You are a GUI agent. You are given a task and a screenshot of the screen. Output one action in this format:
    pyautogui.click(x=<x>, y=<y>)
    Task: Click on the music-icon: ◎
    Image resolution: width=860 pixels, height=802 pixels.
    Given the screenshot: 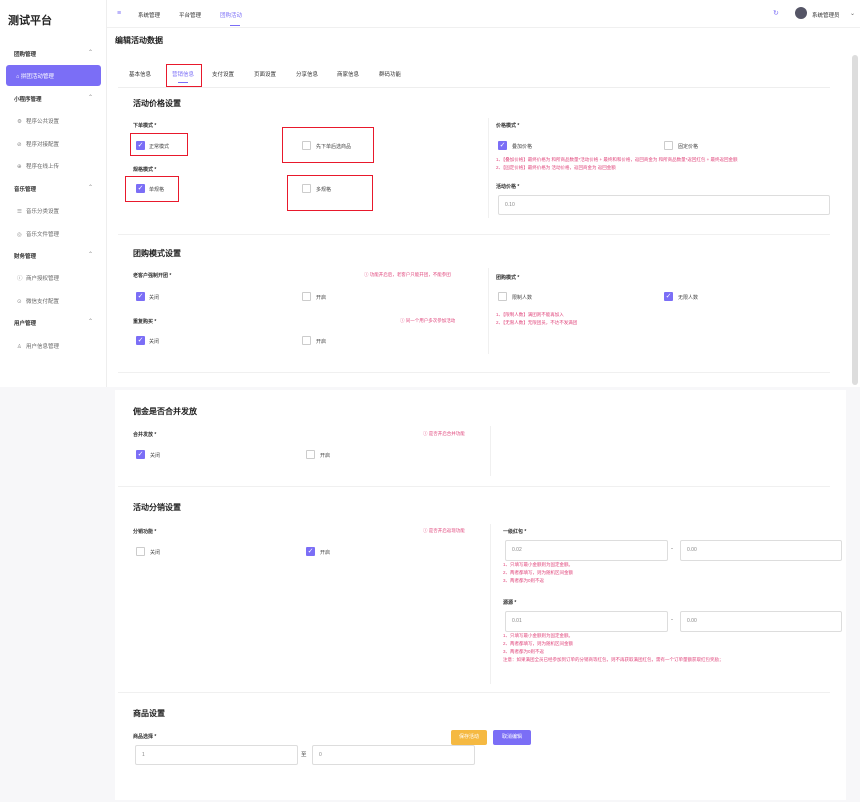 What is the action you would take?
    pyautogui.click(x=19, y=235)
    